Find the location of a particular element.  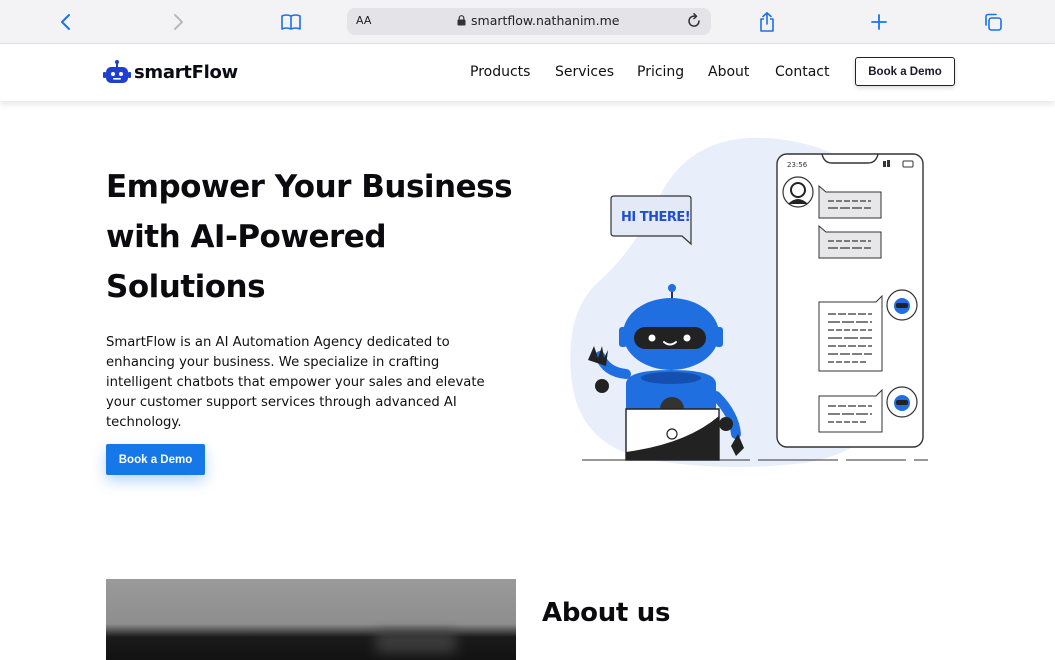

browser-toolbar: AA smartflow.nathanim.me is located at coordinates (527, 22).